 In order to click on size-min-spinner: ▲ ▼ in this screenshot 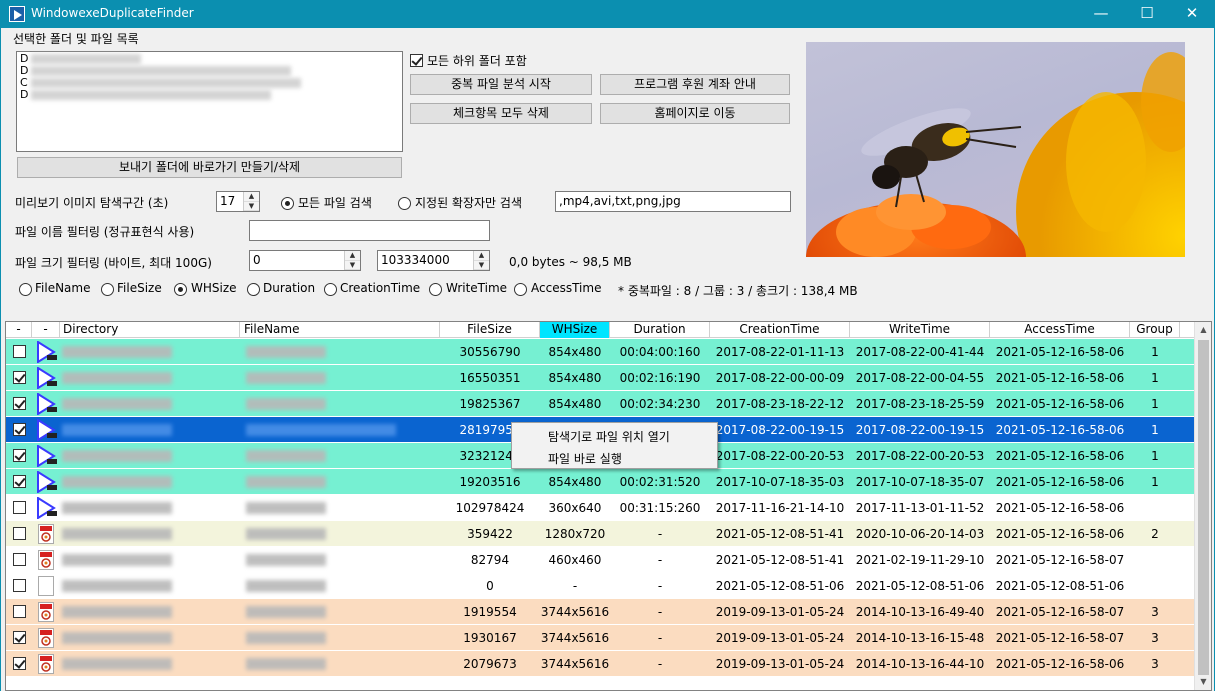, I will do `click(352, 260)`.